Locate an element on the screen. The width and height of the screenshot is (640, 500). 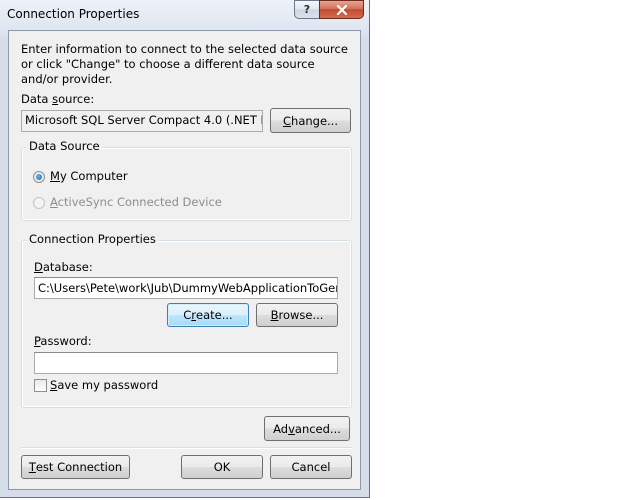
save-password-checkbox is located at coordinates (40, 385).